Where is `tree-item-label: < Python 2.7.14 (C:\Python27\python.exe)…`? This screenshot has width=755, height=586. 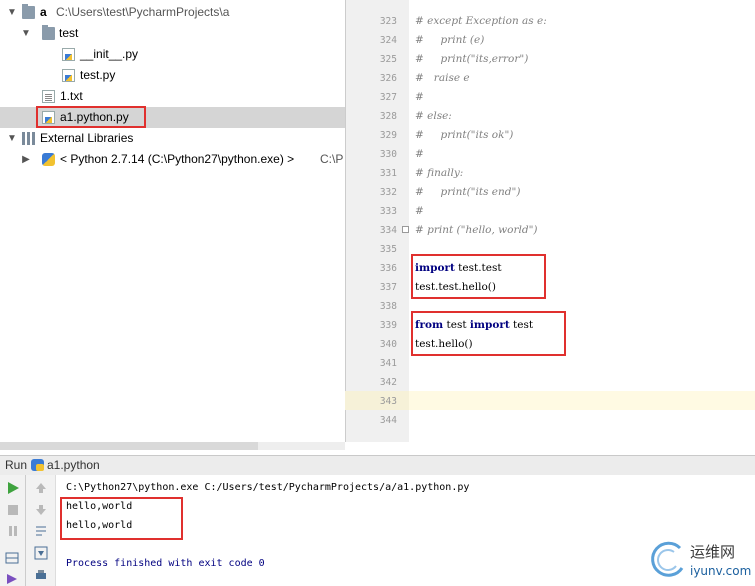 tree-item-label: < Python 2.7.14 (C:\Python27\python.exe)… is located at coordinates (177, 159).